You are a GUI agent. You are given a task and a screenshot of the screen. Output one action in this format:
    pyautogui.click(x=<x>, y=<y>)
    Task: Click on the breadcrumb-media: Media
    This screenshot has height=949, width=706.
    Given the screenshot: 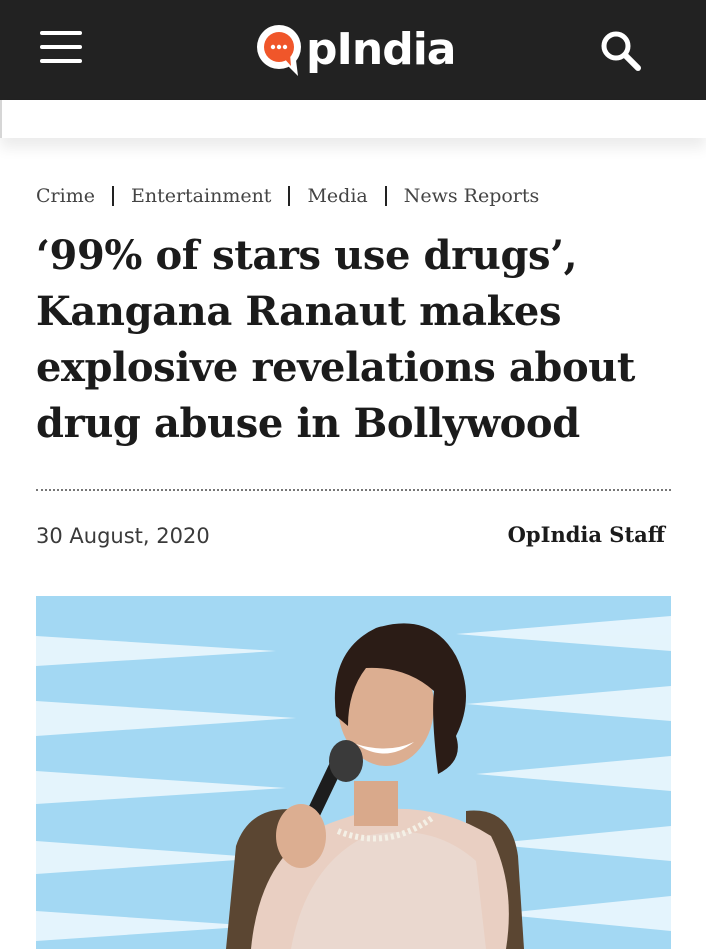 What is the action you would take?
    pyautogui.click(x=337, y=196)
    